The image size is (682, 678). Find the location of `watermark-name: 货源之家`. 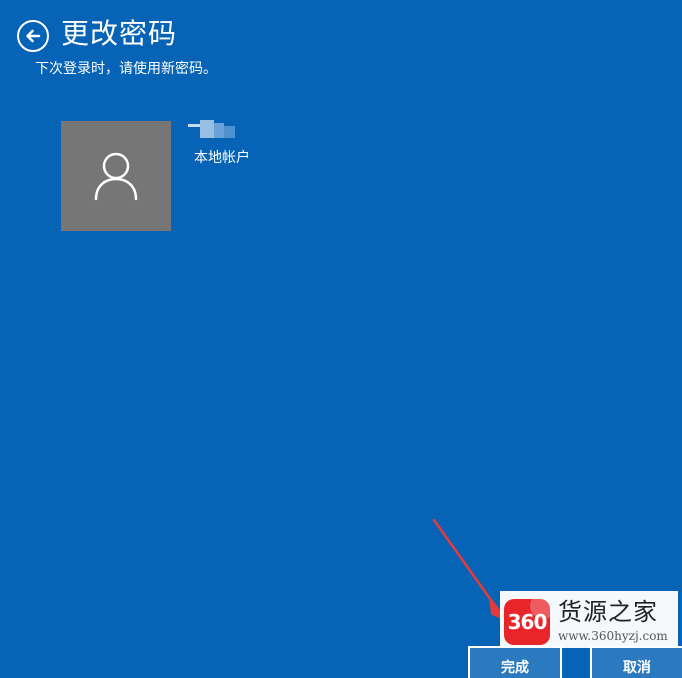

watermark-name: 货源之家 is located at coordinates (608, 612).